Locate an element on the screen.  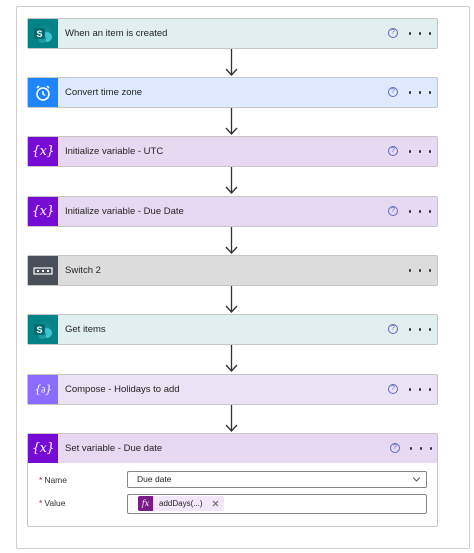
value-label: * Value is located at coordinates (52, 503).